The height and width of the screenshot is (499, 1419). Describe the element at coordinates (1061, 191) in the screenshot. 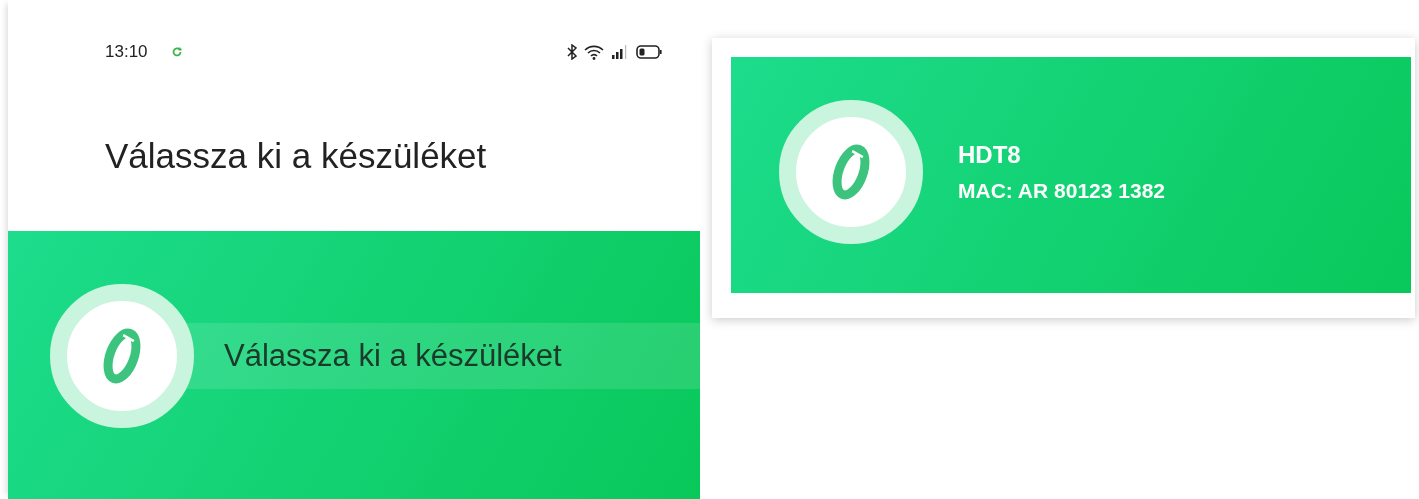

I see `device-mac: MAC: AR 80123 1382` at that location.